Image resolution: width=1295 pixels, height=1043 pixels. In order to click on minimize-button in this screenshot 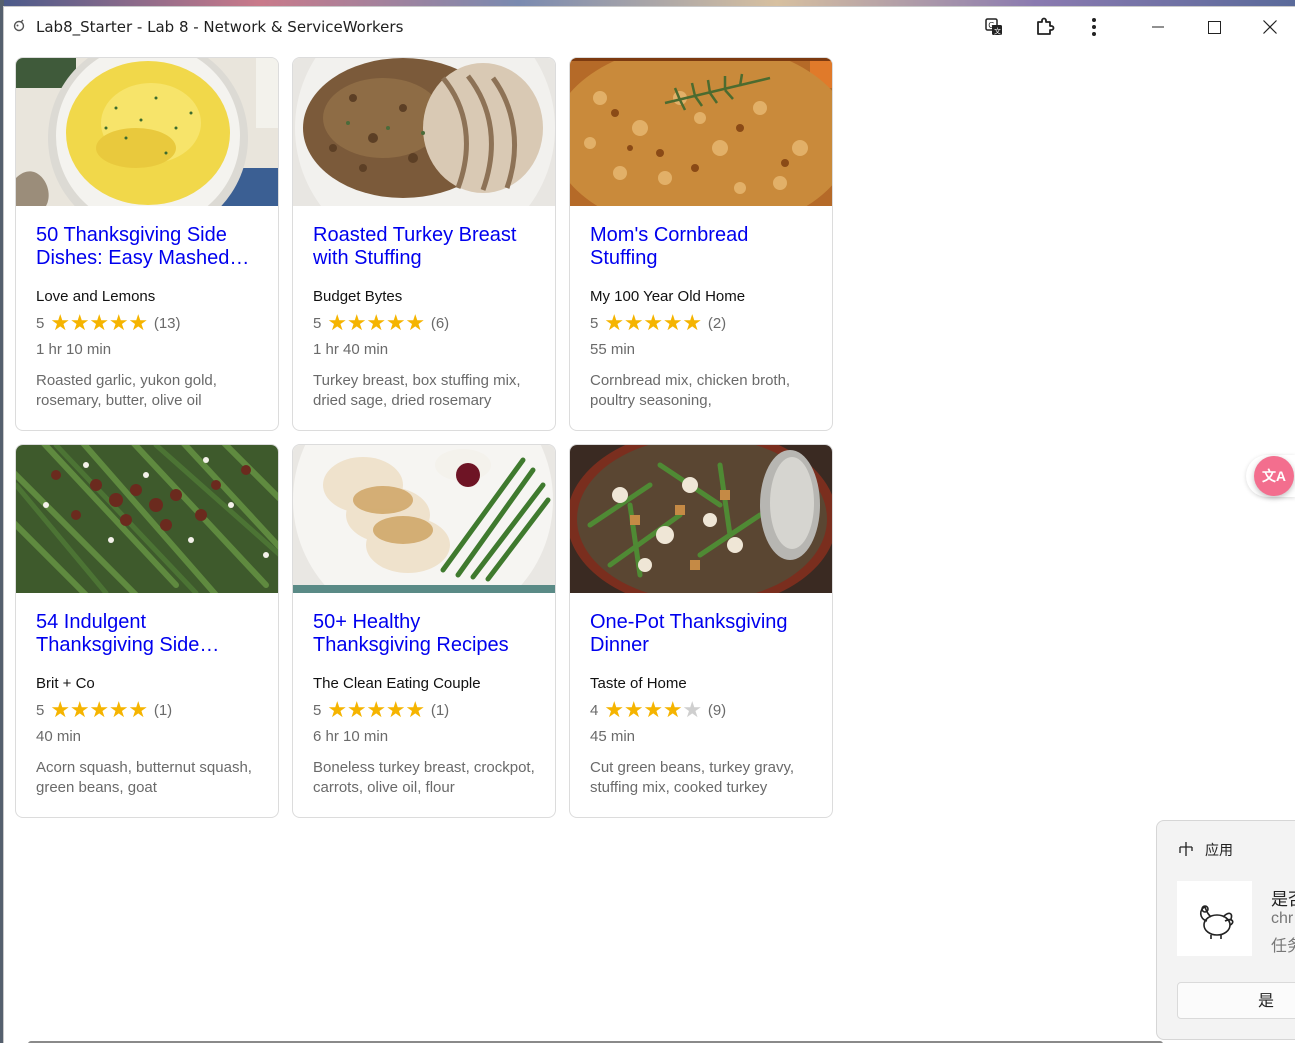, I will do `click(1158, 27)`.